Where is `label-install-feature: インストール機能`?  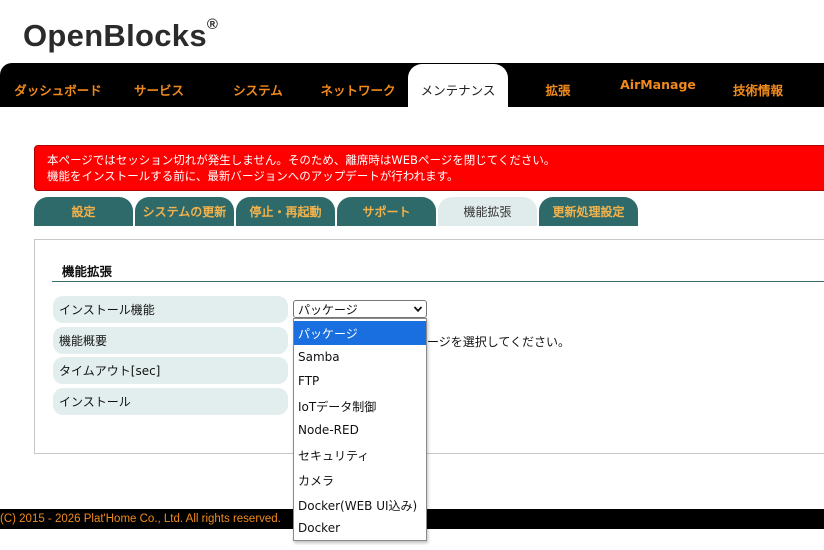
label-install-feature: インストール機能 is located at coordinates (170, 309).